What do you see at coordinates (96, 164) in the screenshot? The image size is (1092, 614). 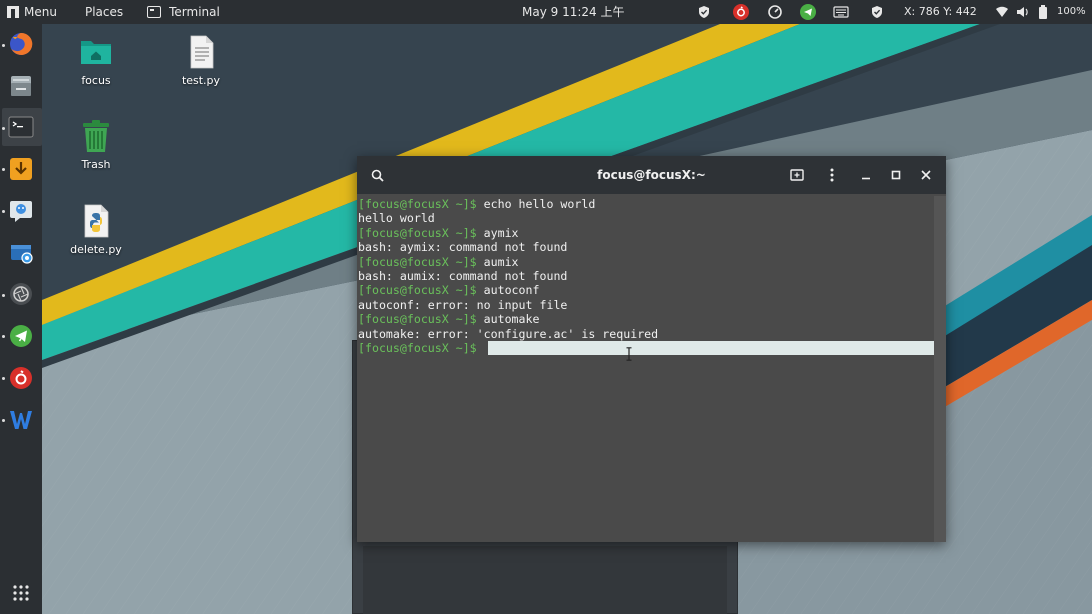 I see `desktop-icon-label: Trash` at bounding box center [96, 164].